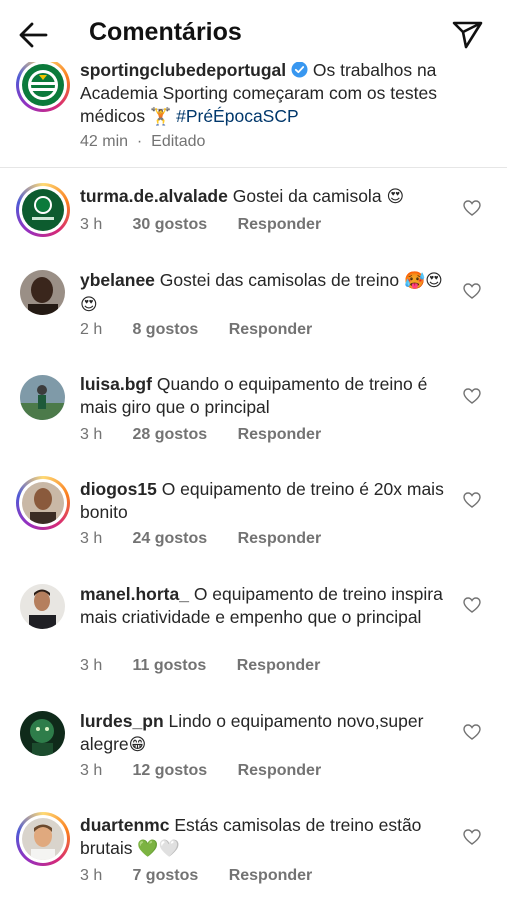 This screenshot has width=507, height=900. I want to click on comment-text: turma.de.alvalade Gostei da camisola 😍, so click(265, 197).